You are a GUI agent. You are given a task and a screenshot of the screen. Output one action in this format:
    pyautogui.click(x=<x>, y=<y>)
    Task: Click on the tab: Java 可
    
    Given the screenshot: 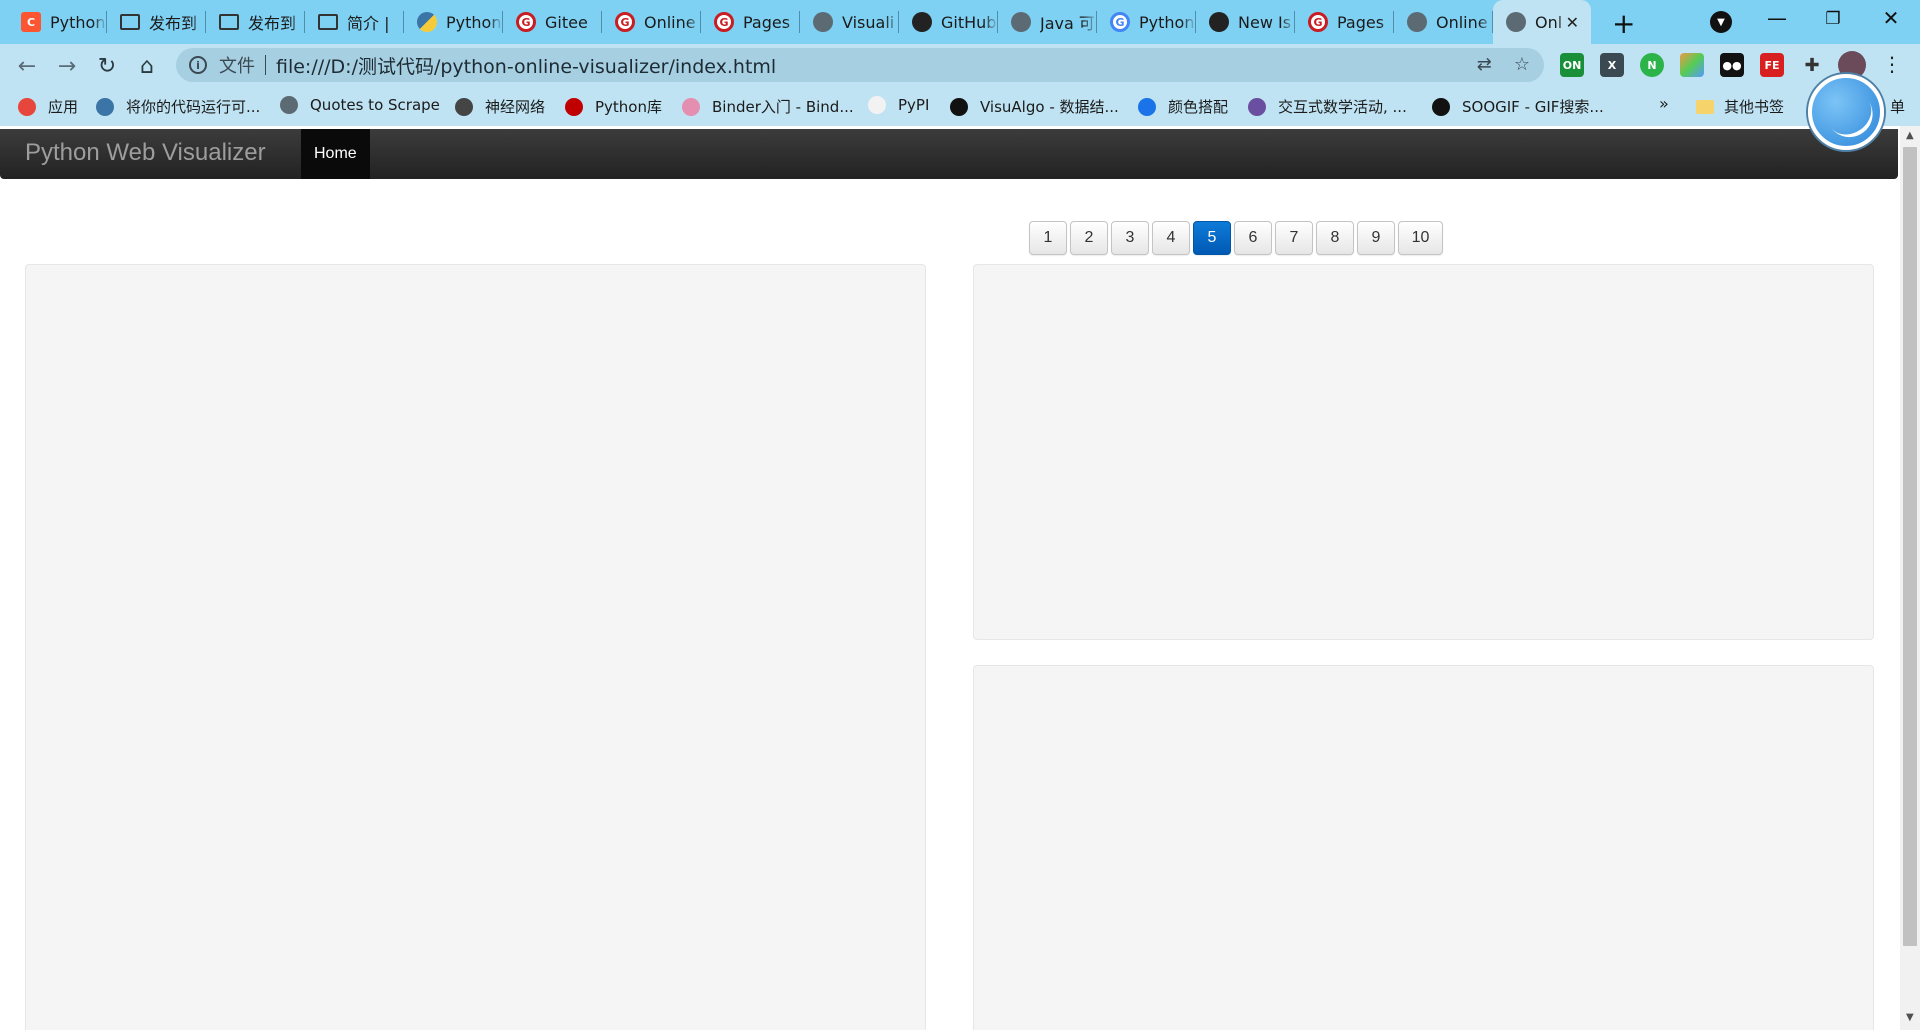 What is the action you would take?
    pyautogui.click(x=1047, y=22)
    